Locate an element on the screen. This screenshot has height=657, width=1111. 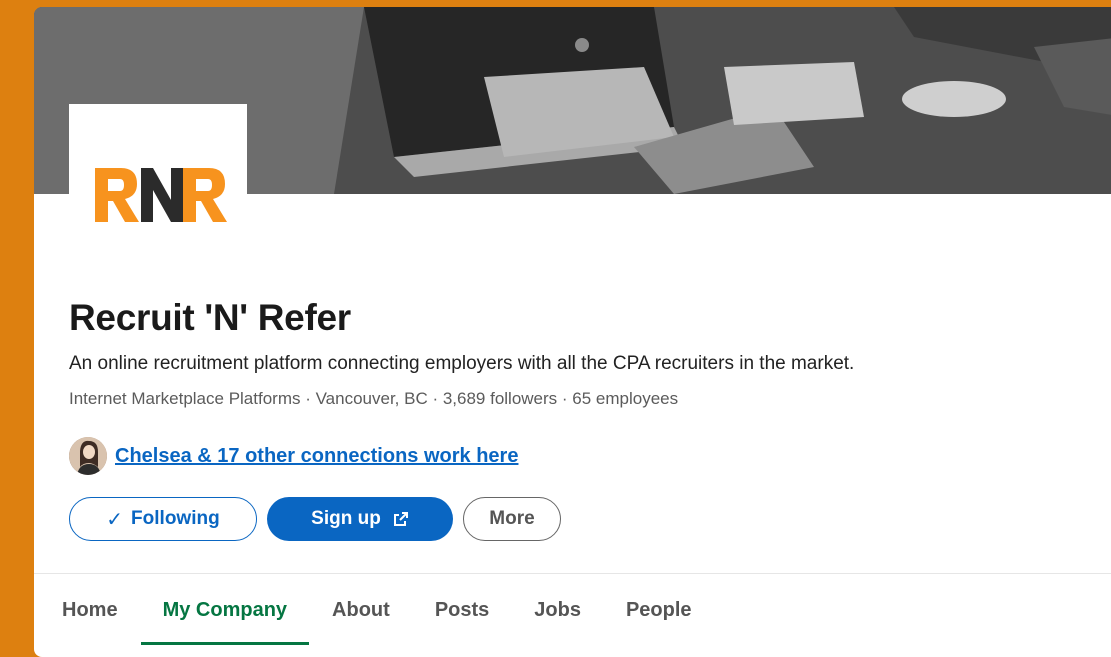
external-link-icon is located at coordinates (400, 519).